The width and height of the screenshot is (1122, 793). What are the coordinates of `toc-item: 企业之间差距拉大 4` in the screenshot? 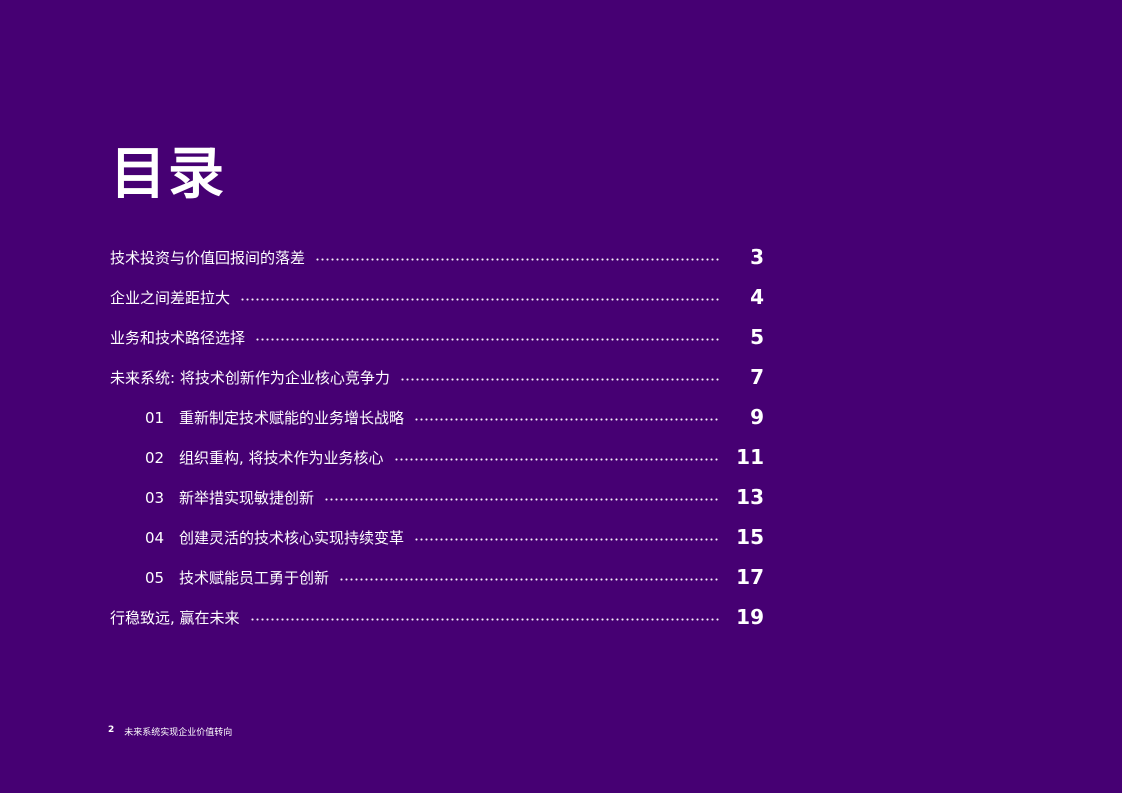 It's located at (440, 297).